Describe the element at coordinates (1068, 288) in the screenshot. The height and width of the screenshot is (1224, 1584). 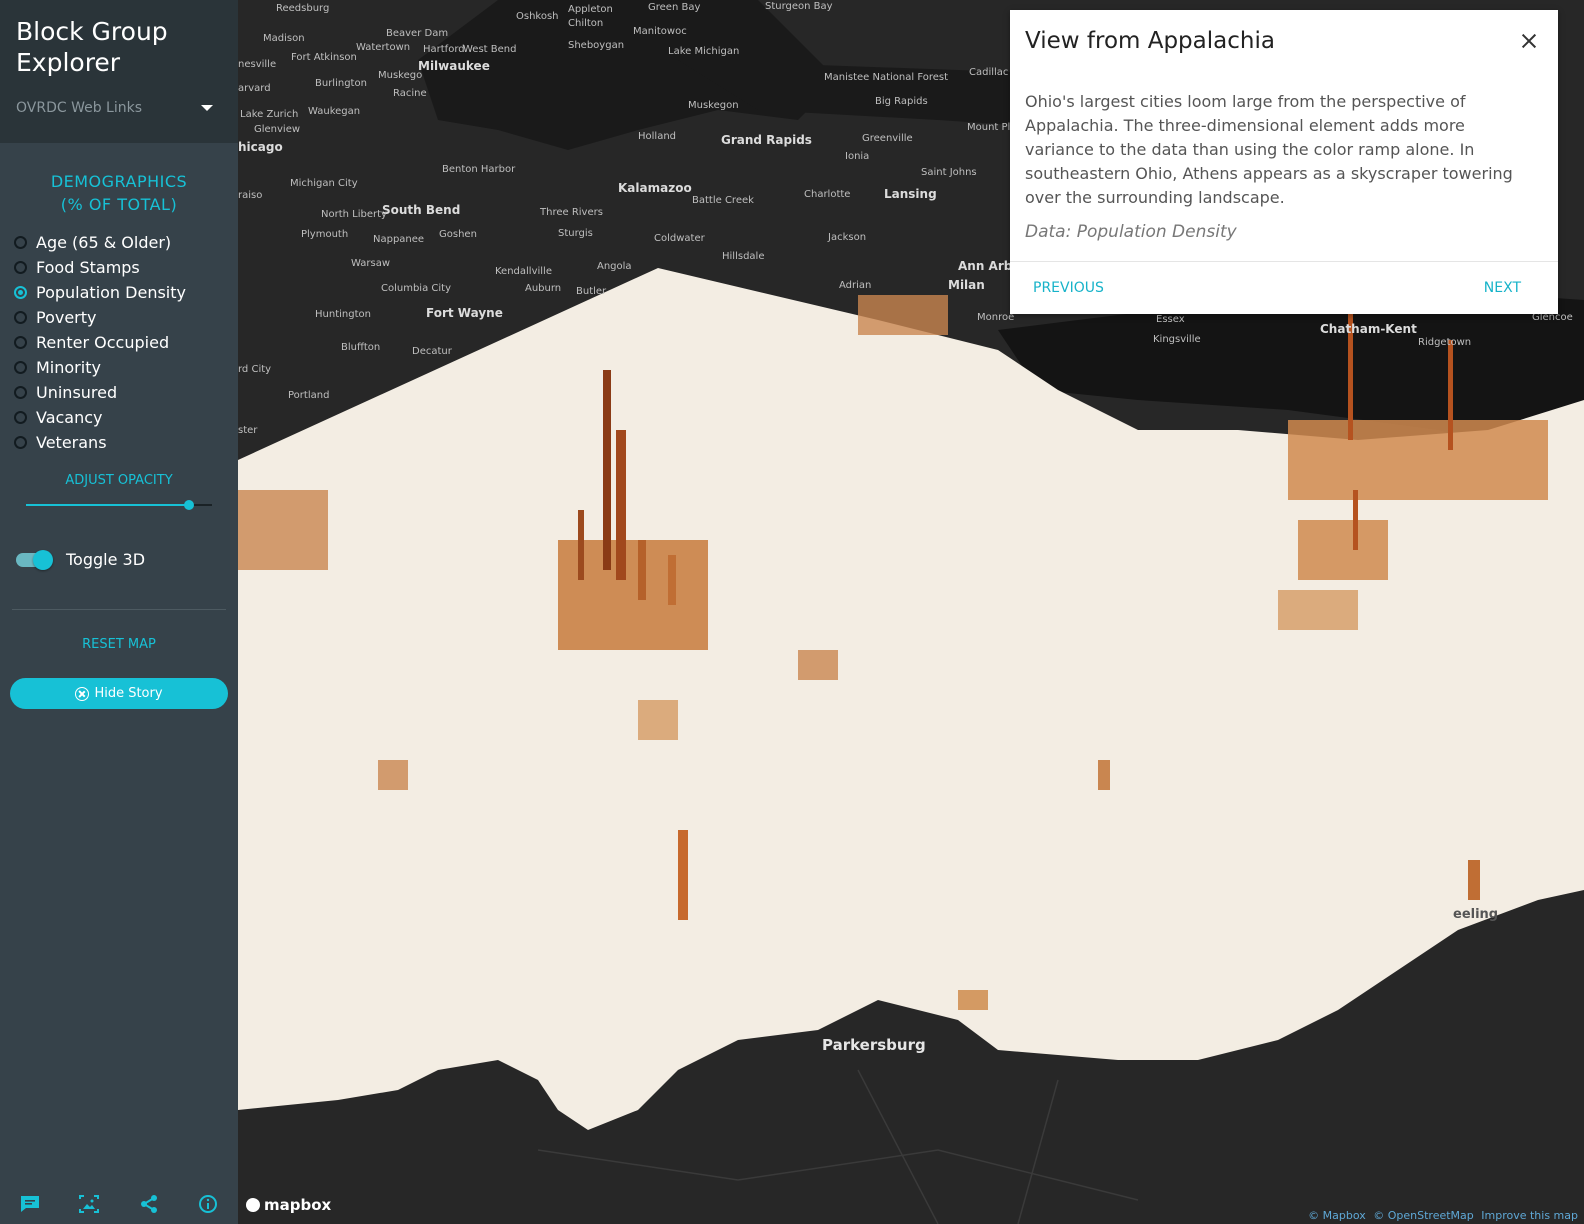
I see `previous-button: PREVIOUS` at that location.